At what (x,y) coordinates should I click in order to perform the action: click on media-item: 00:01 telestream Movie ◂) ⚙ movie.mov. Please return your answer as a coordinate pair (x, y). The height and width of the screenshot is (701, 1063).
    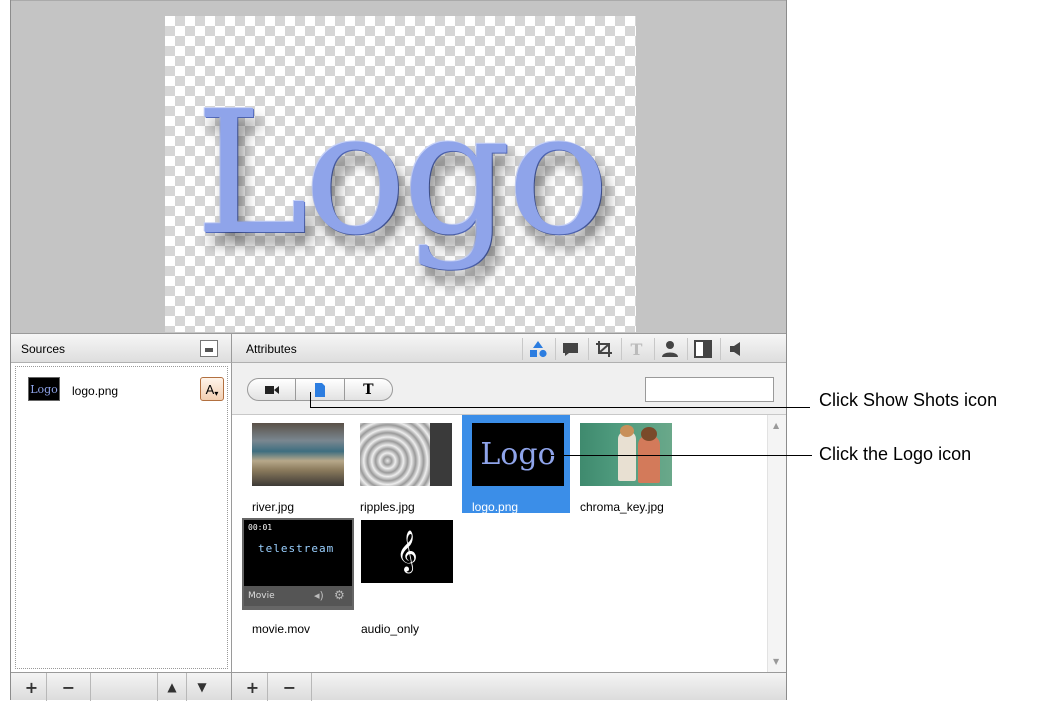
    Looking at the image, I should click on (298, 577).